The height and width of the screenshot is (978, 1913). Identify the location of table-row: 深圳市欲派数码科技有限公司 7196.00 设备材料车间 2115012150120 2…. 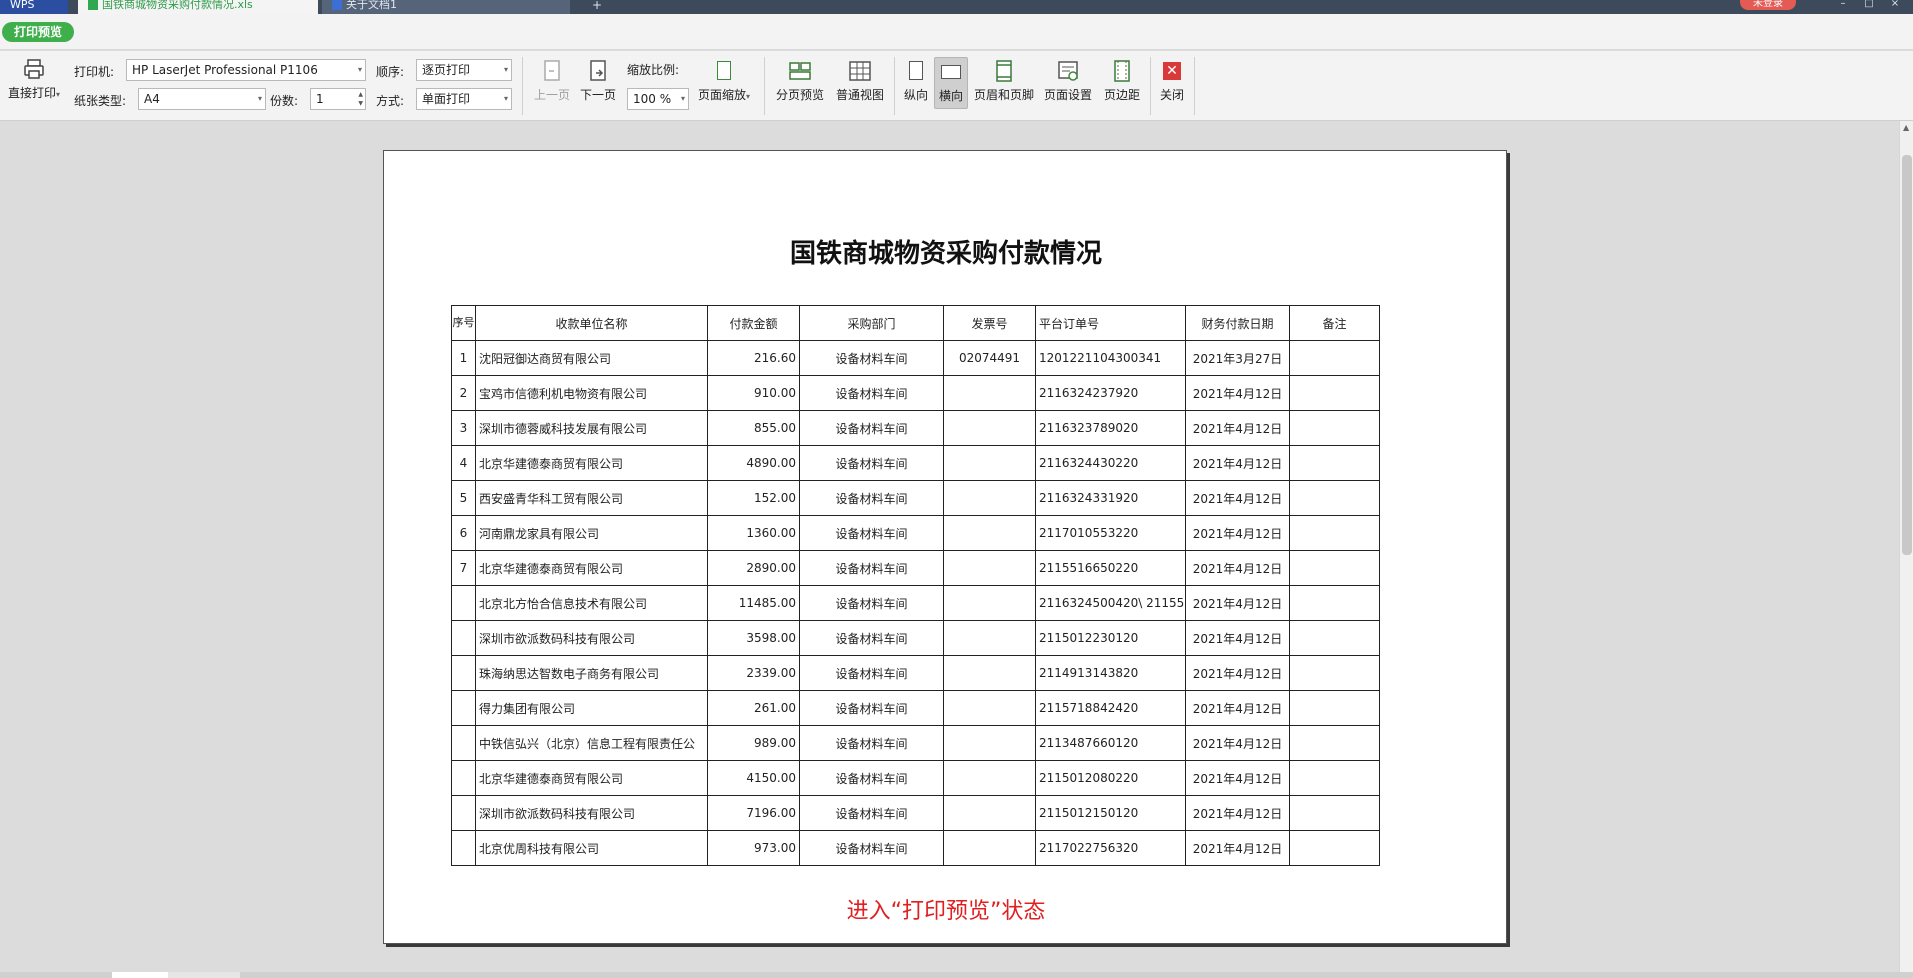
(915, 813).